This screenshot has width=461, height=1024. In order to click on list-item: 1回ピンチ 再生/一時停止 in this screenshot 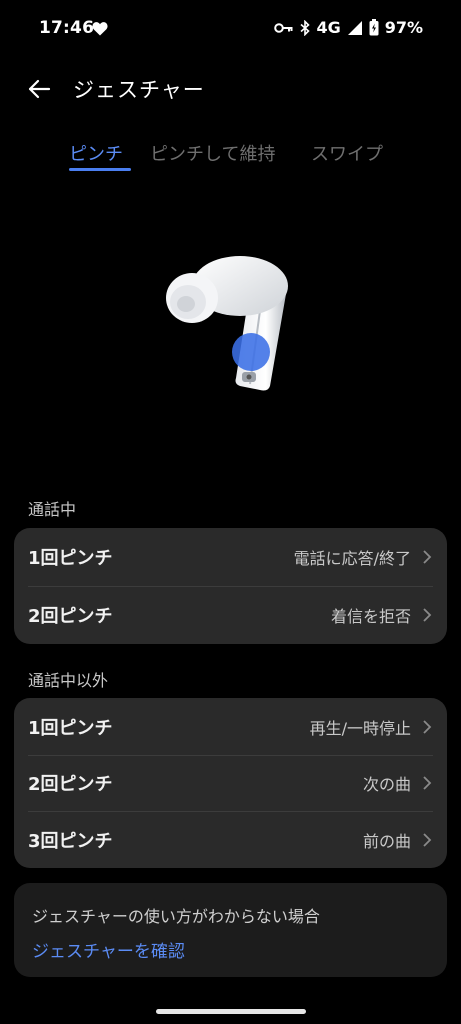, I will do `click(230, 726)`.